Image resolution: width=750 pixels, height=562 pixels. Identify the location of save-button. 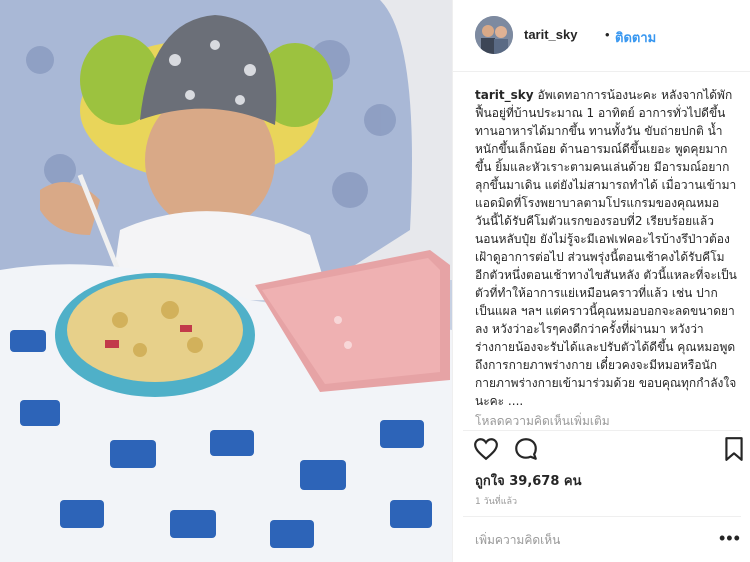
(734, 449).